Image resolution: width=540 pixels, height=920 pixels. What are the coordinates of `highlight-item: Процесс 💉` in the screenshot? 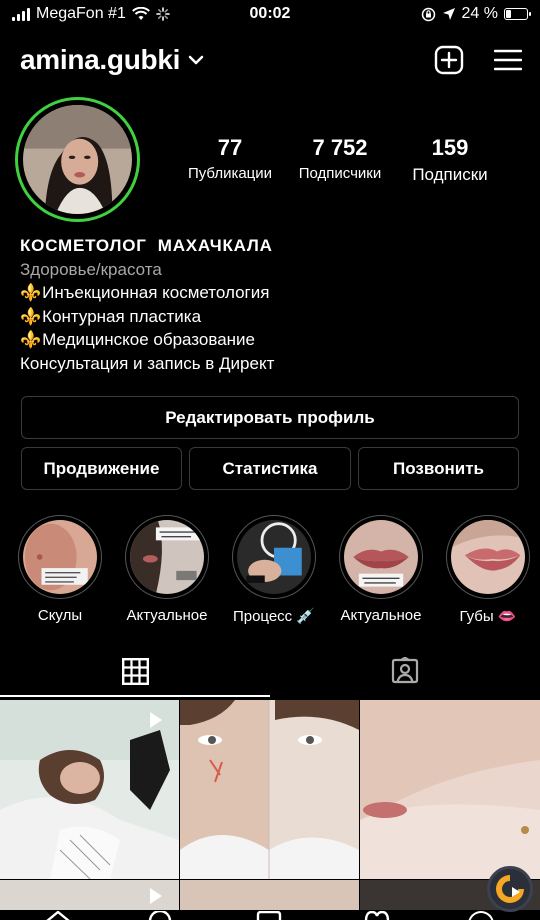 It's located at (274, 570).